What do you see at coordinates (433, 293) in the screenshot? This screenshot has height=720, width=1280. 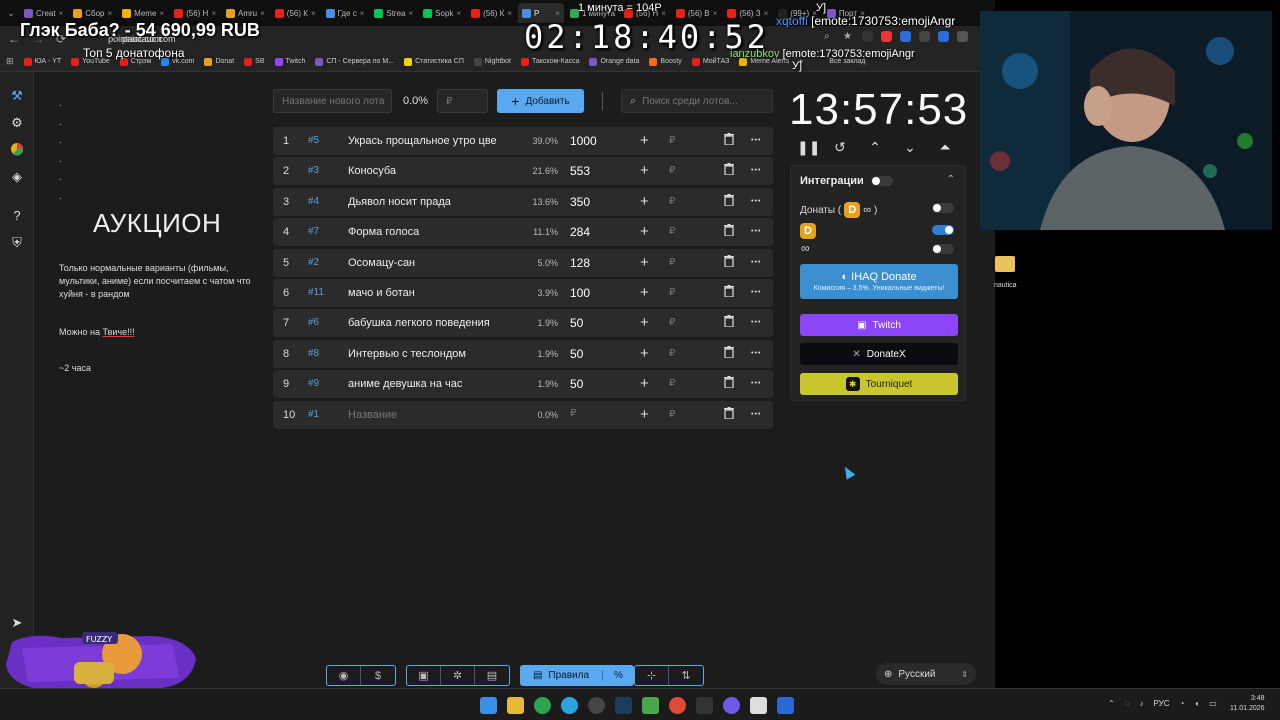 I see `lot-name: мачо и ботан` at bounding box center [433, 293].